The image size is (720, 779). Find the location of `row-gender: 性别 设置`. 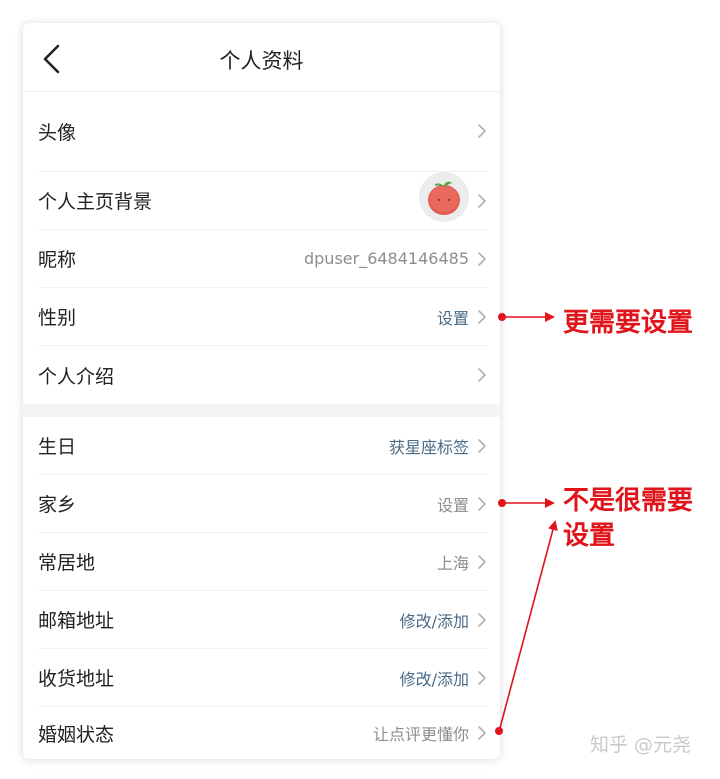

row-gender: 性别 设置 is located at coordinates (261, 316).